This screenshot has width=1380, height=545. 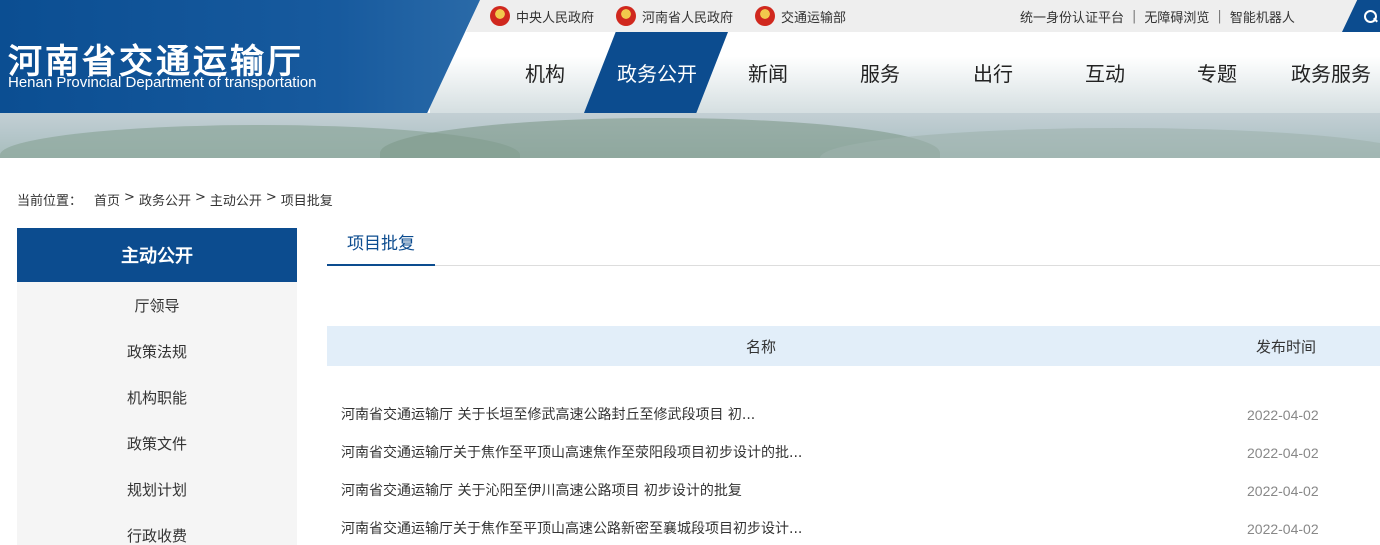 I want to click on tab-bar: 项目批复, so click(x=853, y=247).